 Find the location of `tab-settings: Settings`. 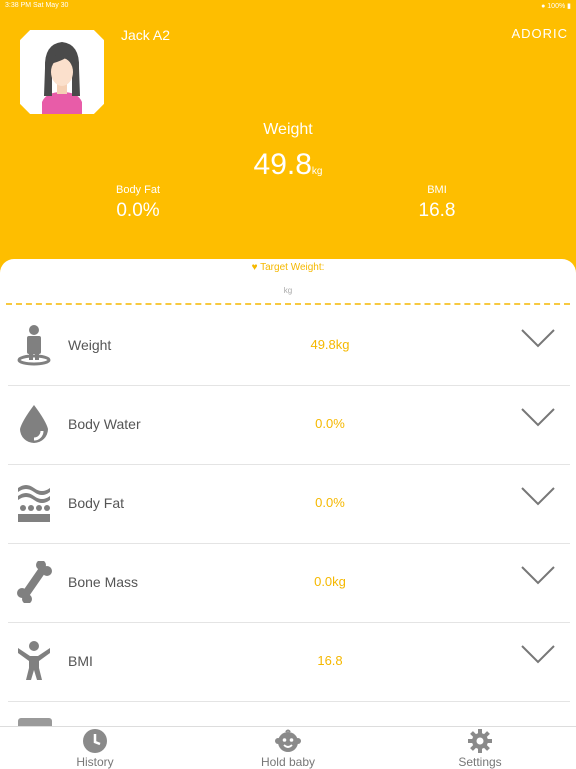

tab-settings: Settings is located at coordinates (480, 748).